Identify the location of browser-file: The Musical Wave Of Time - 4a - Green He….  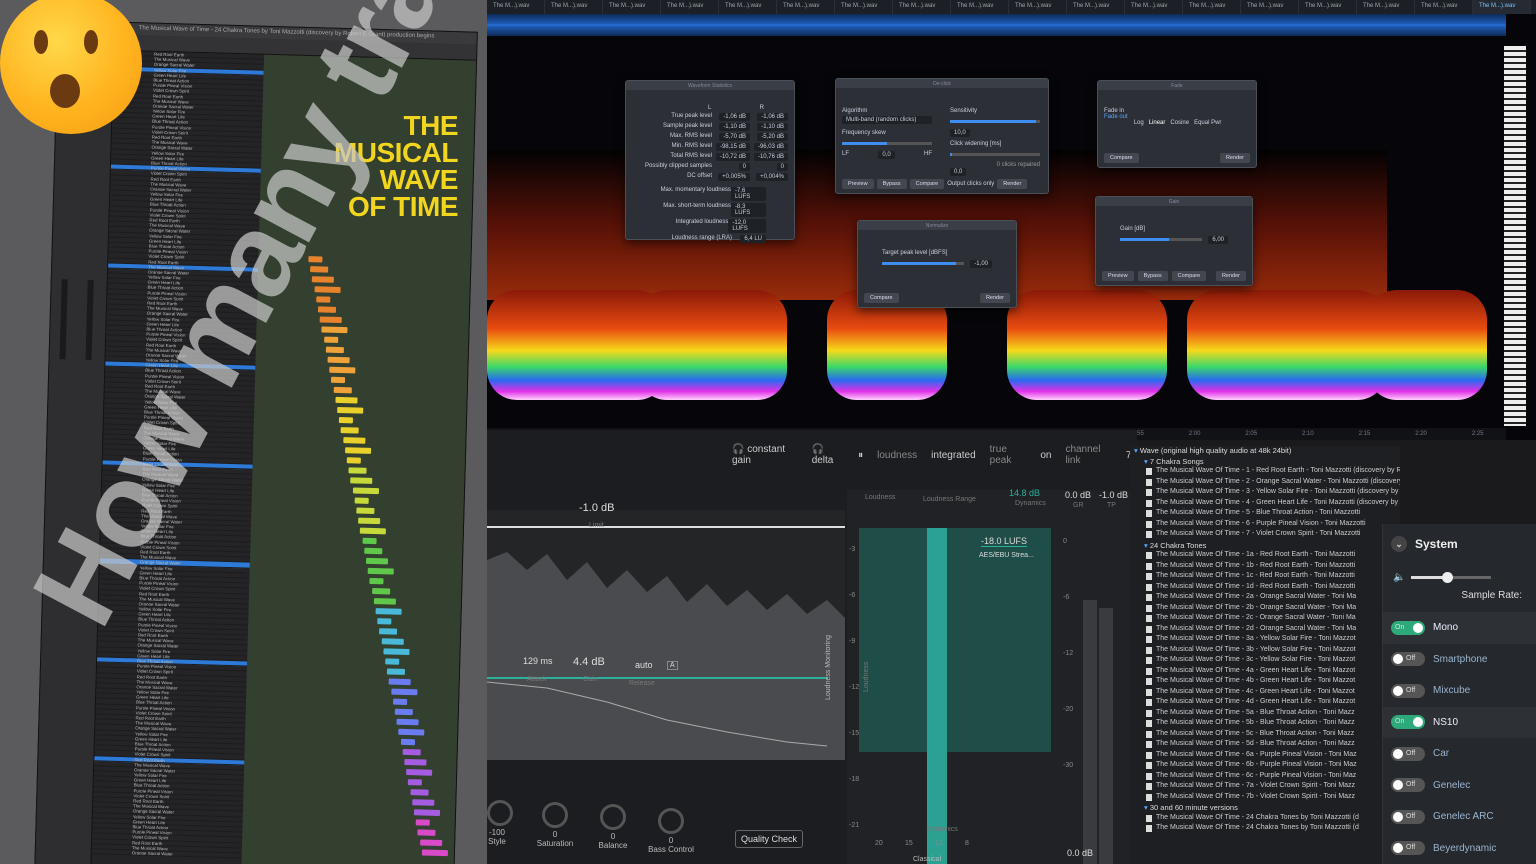
(1265, 672).